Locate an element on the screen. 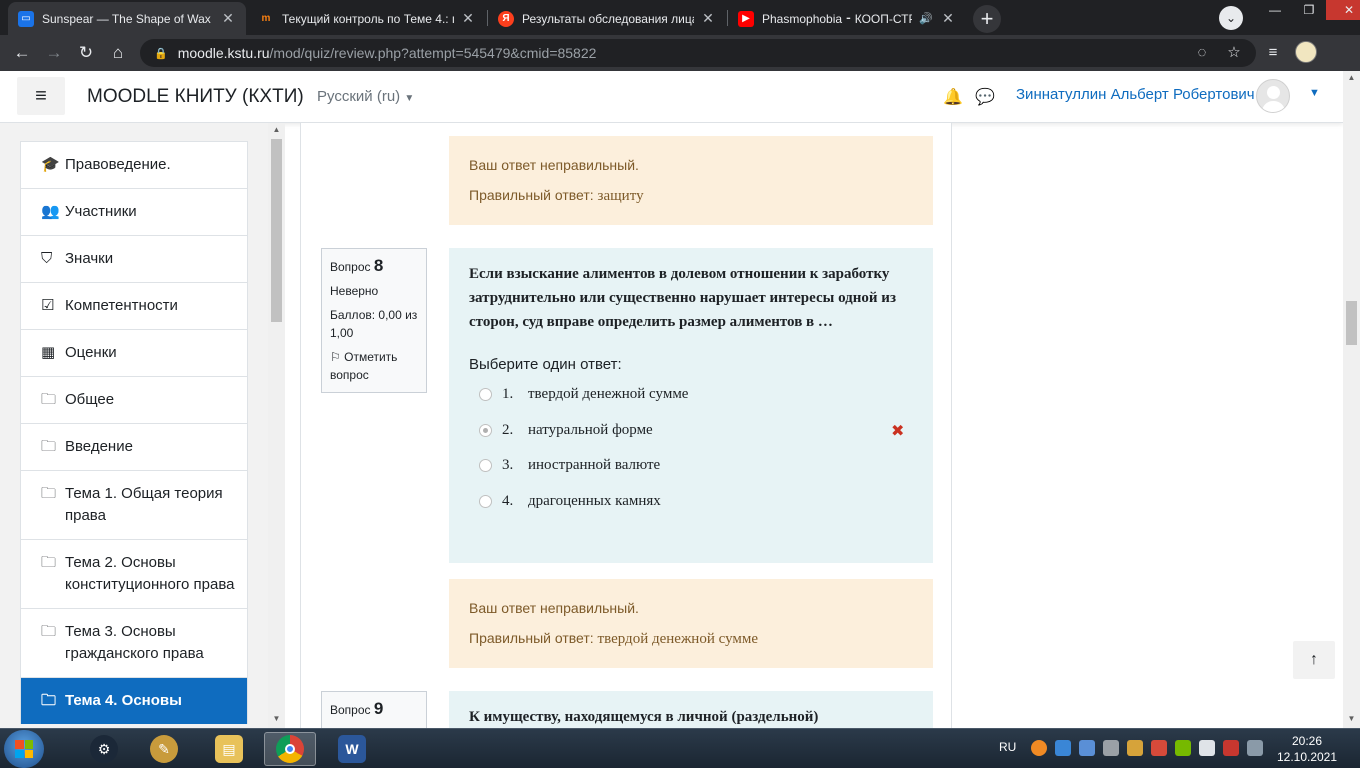 Image resolution: width=1360 pixels, height=768 pixels. option-text: иностранной валюте is located at coordinates (594, 465).